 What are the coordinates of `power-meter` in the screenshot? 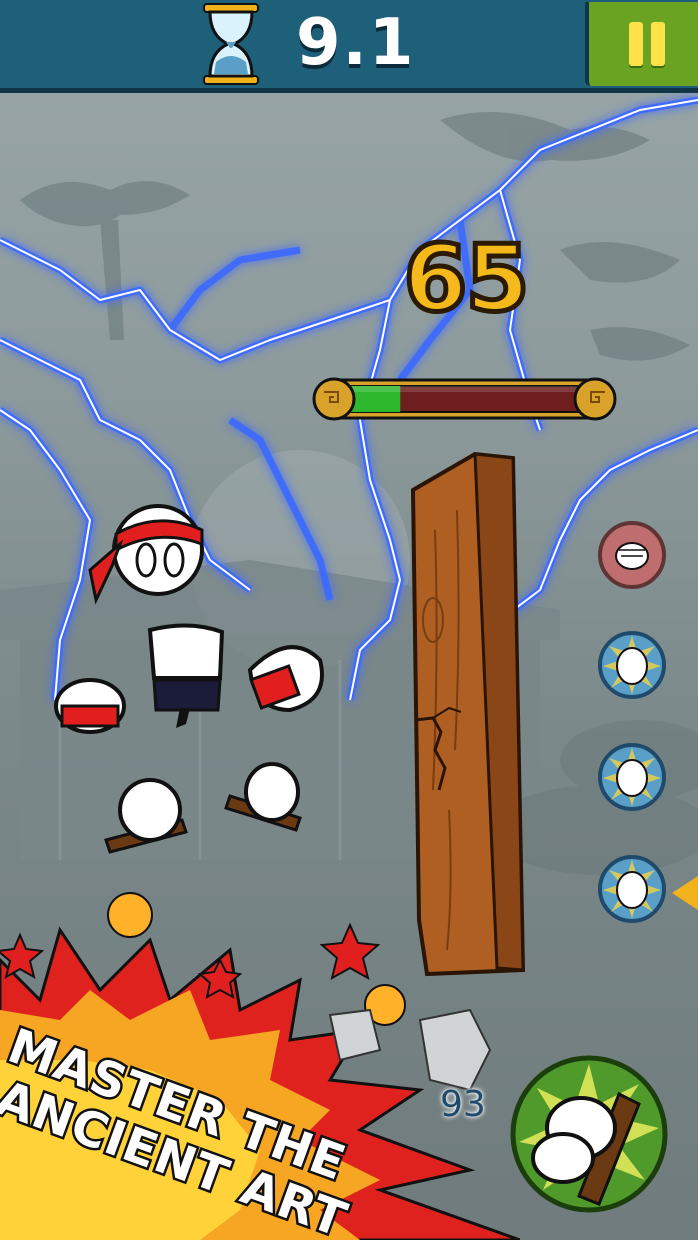 It's located at (464, 399).